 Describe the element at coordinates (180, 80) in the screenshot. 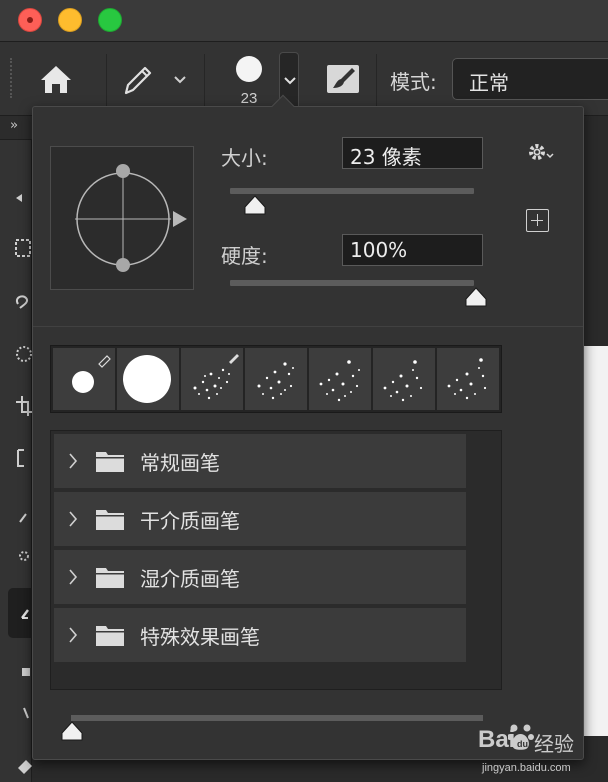

I see `tool-preset-chevron-down-icon` at that location.